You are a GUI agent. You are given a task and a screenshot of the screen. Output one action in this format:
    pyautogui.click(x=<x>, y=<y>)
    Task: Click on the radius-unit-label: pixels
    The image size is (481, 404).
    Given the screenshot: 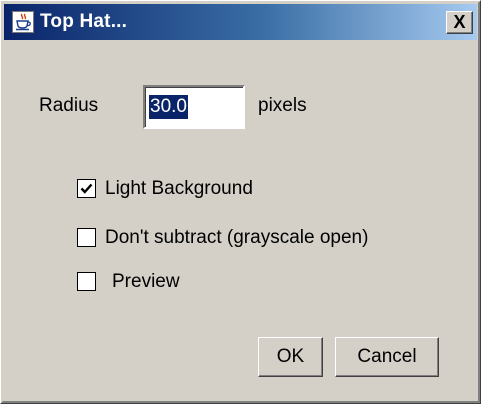 What is the action you would take?
    pyautogui.click(x=282, y=105)
    